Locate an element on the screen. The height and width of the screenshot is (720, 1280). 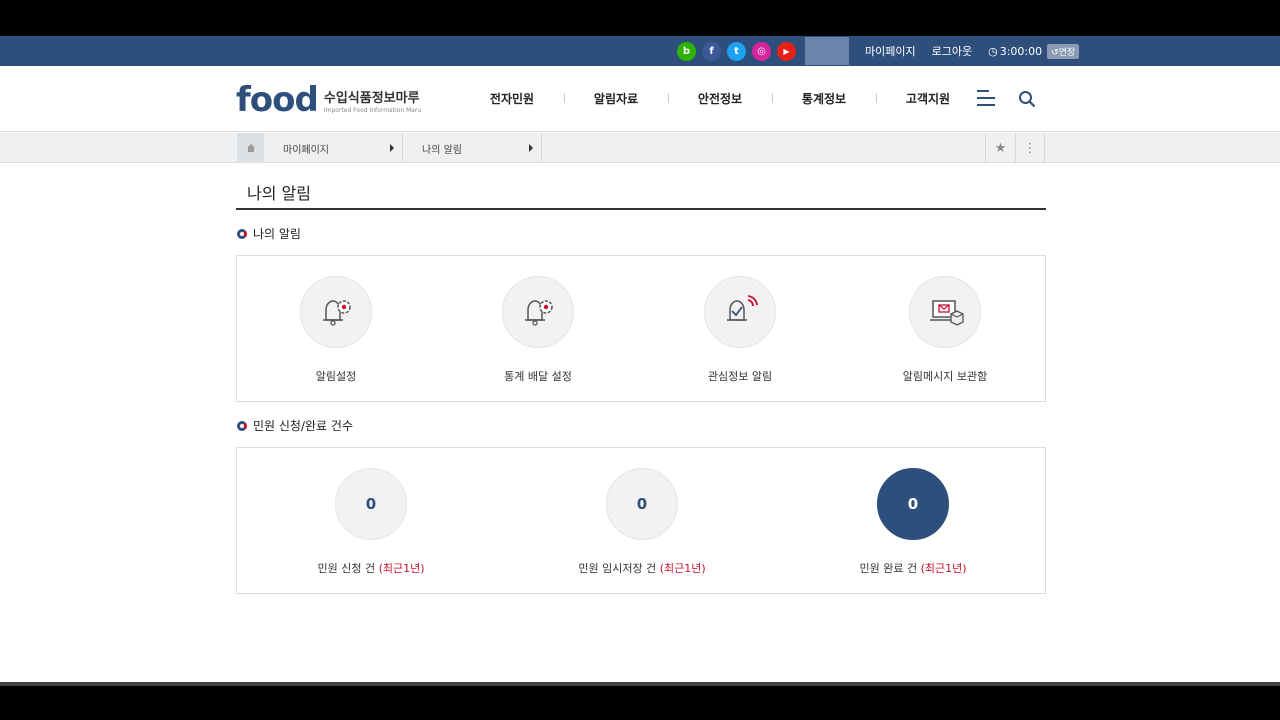
nav-item-statistics: 통계정보 is located at coordinates (824, 98).